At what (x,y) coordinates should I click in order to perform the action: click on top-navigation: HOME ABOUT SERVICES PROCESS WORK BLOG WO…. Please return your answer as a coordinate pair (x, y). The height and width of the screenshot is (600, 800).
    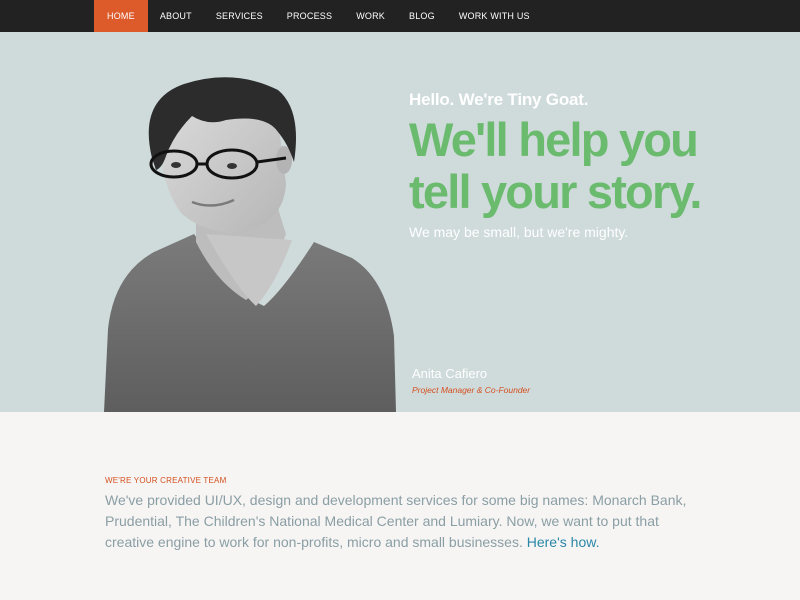
    Looking at the image, I should click on (400, 16).